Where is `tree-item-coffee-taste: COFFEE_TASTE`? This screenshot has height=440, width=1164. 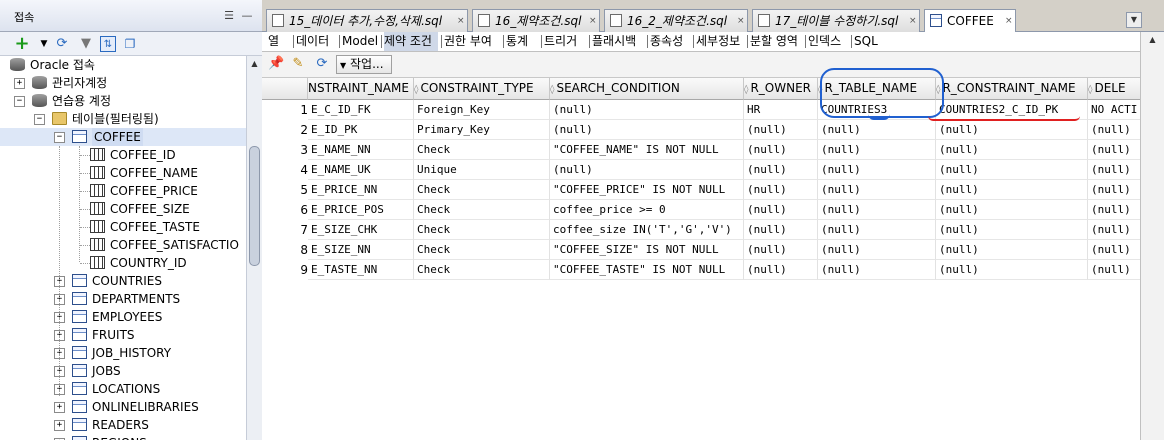
tree-item-coffee-taste: COFFEE_TASTE is located at coordinates (123, 227).